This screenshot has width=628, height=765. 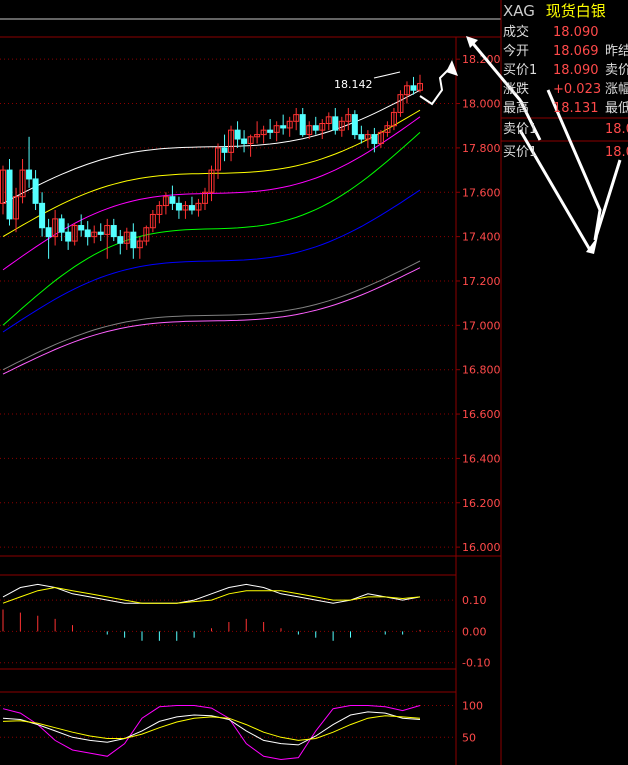 I want to click on quote-value: 18.131, so click(x=576, y=108).